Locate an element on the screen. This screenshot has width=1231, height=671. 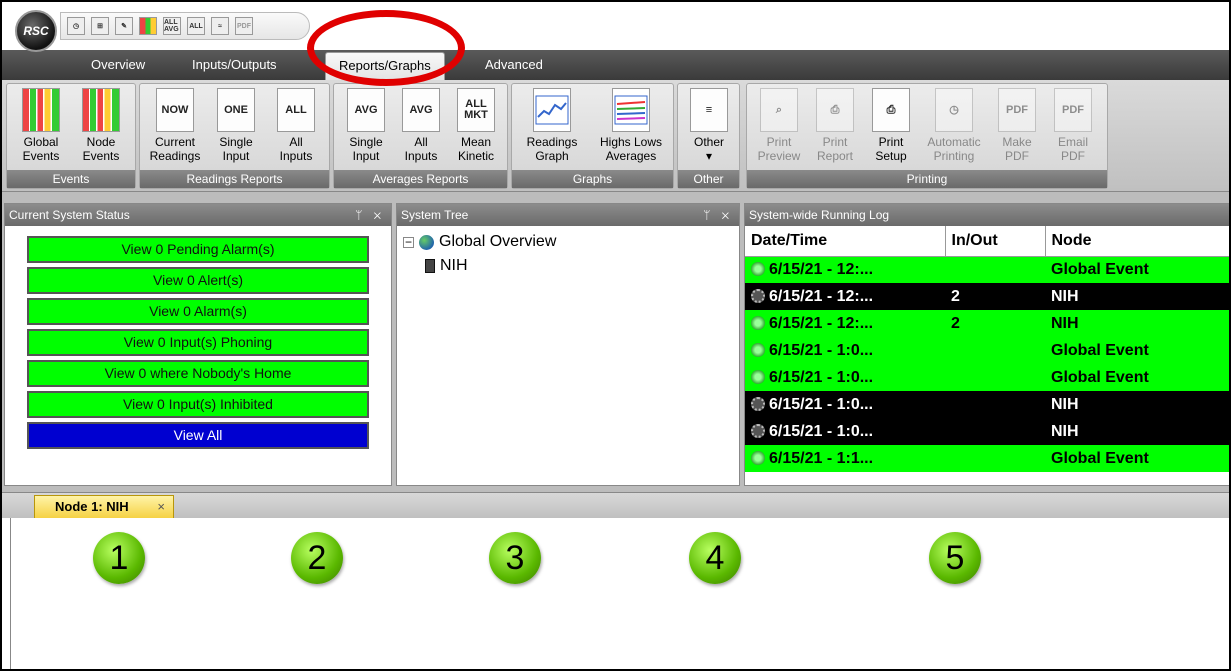
single-input-average-button: AVG Single Input is located at coordinates (366, 128).